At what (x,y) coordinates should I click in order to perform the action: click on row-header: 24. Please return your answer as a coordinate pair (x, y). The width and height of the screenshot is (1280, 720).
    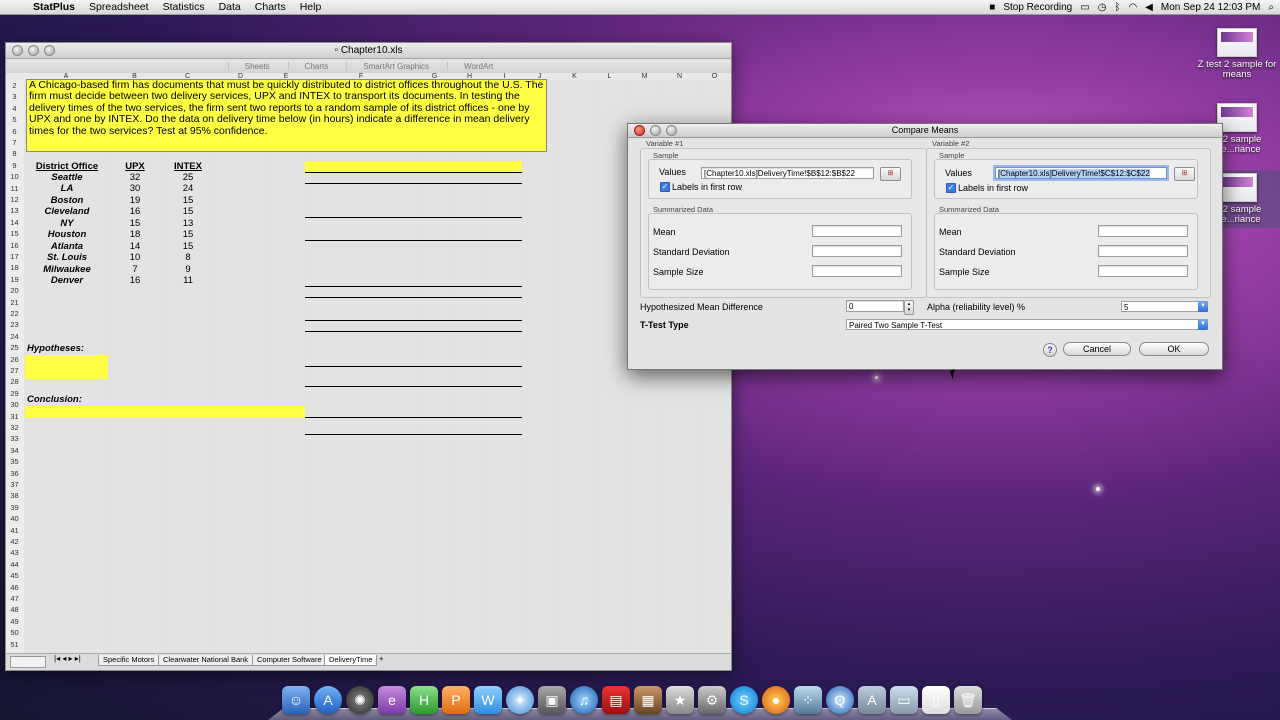
    Looking at the image, I should click on (14, 336).